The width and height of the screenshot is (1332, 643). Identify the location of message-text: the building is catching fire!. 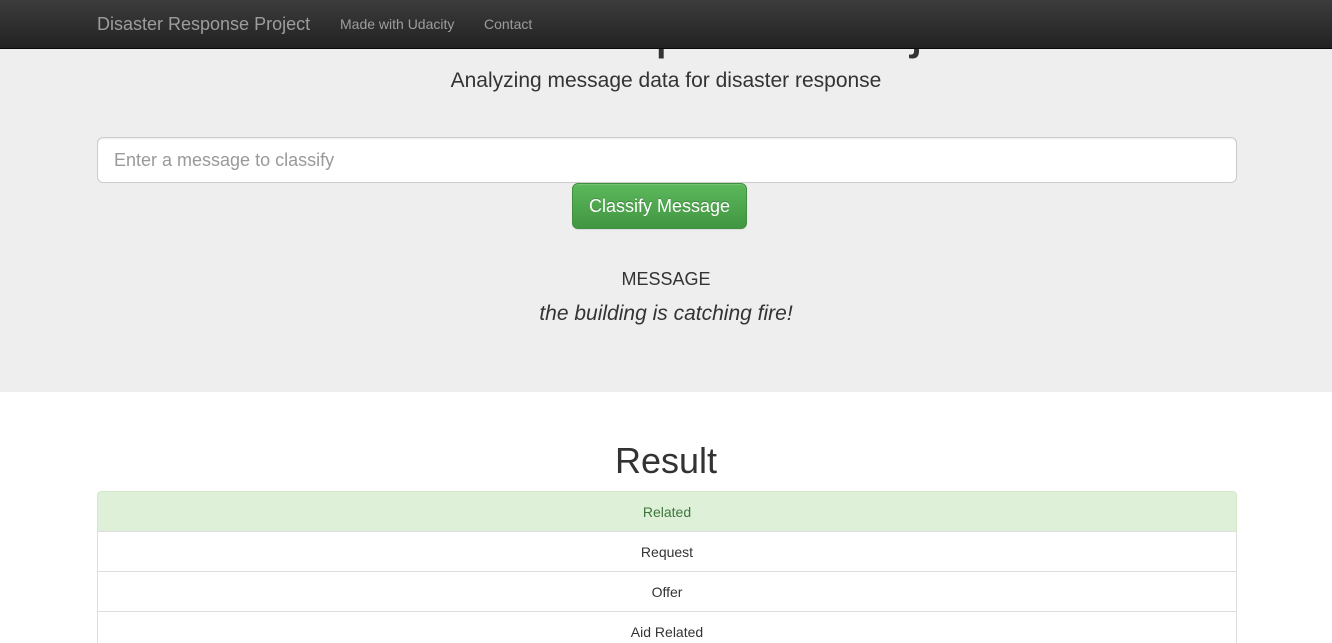
(666, 313).